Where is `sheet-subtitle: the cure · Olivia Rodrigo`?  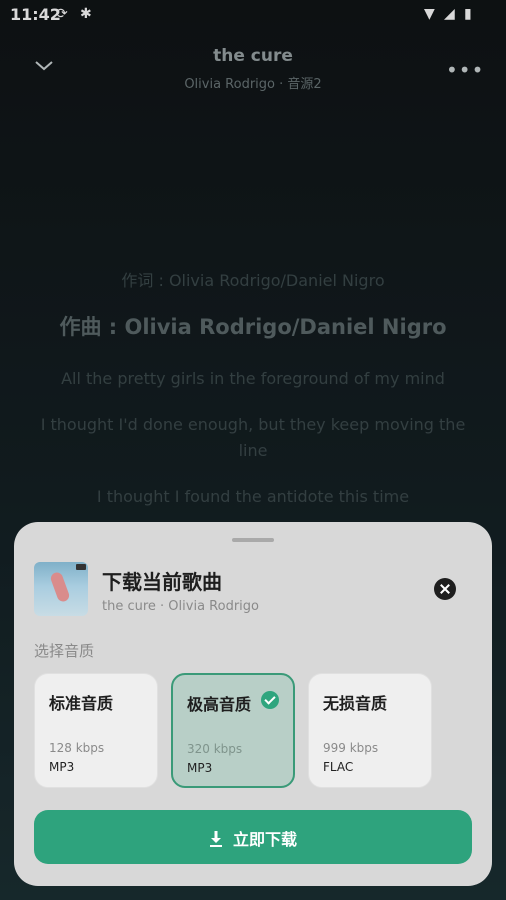
sheet-subtitle: the cure · Olivia Rodrigo is located at coordinates (180, 606).